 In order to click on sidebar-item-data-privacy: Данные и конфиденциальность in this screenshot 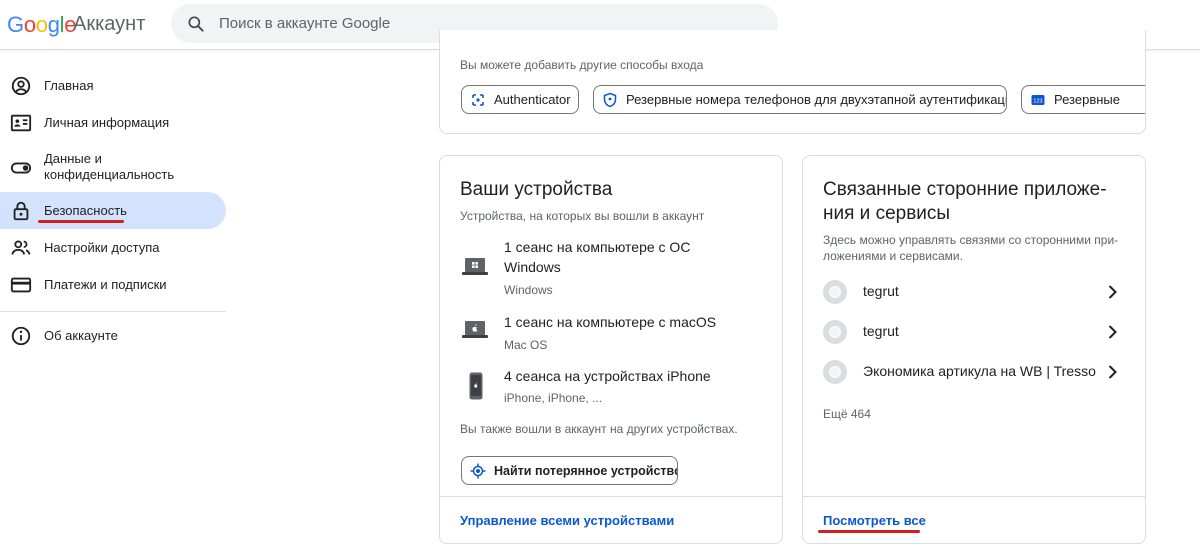, I will do `click(113, 168)`.